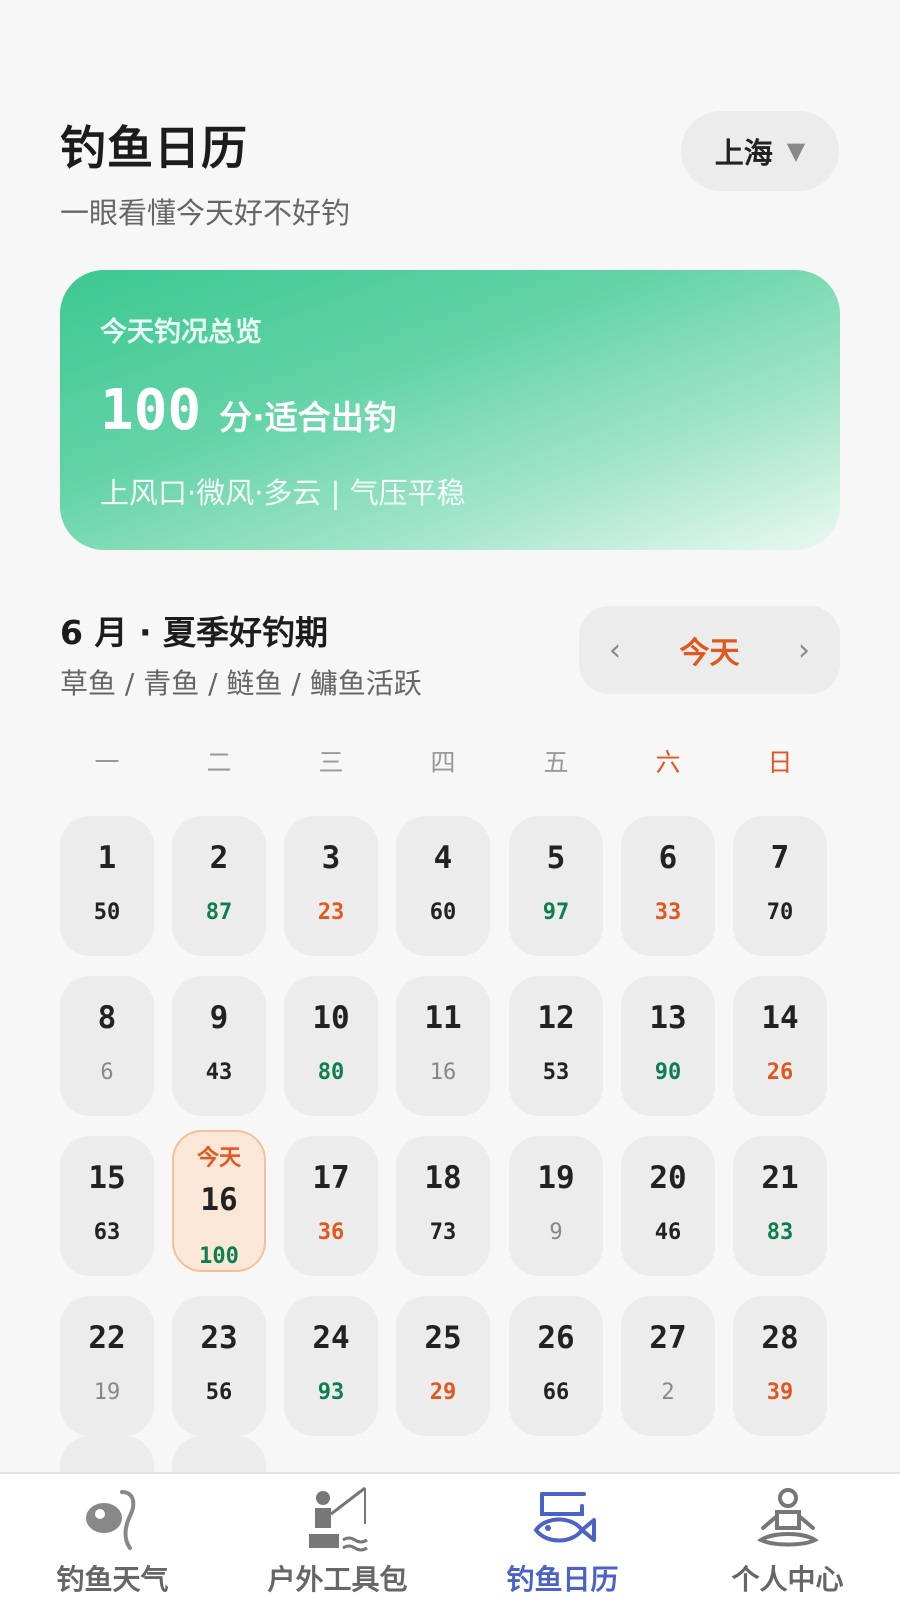 This screenshot has width=900, height=1600. I want to click on calendar-day: 1 50, so click(107, 886).